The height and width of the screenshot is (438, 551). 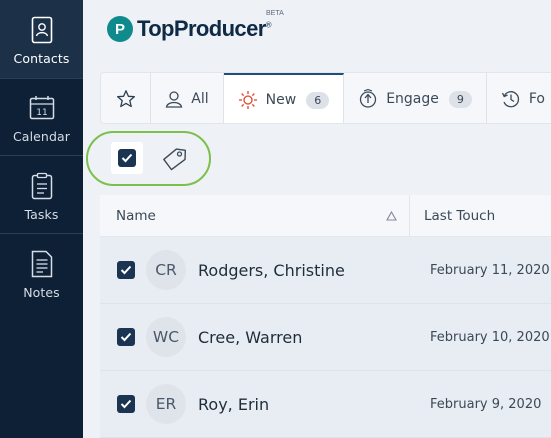 What do you see at coordinates (309, 404) in the screenshot?
I see `contact-name: Roy, Erin` at bounding box center [309, 404].